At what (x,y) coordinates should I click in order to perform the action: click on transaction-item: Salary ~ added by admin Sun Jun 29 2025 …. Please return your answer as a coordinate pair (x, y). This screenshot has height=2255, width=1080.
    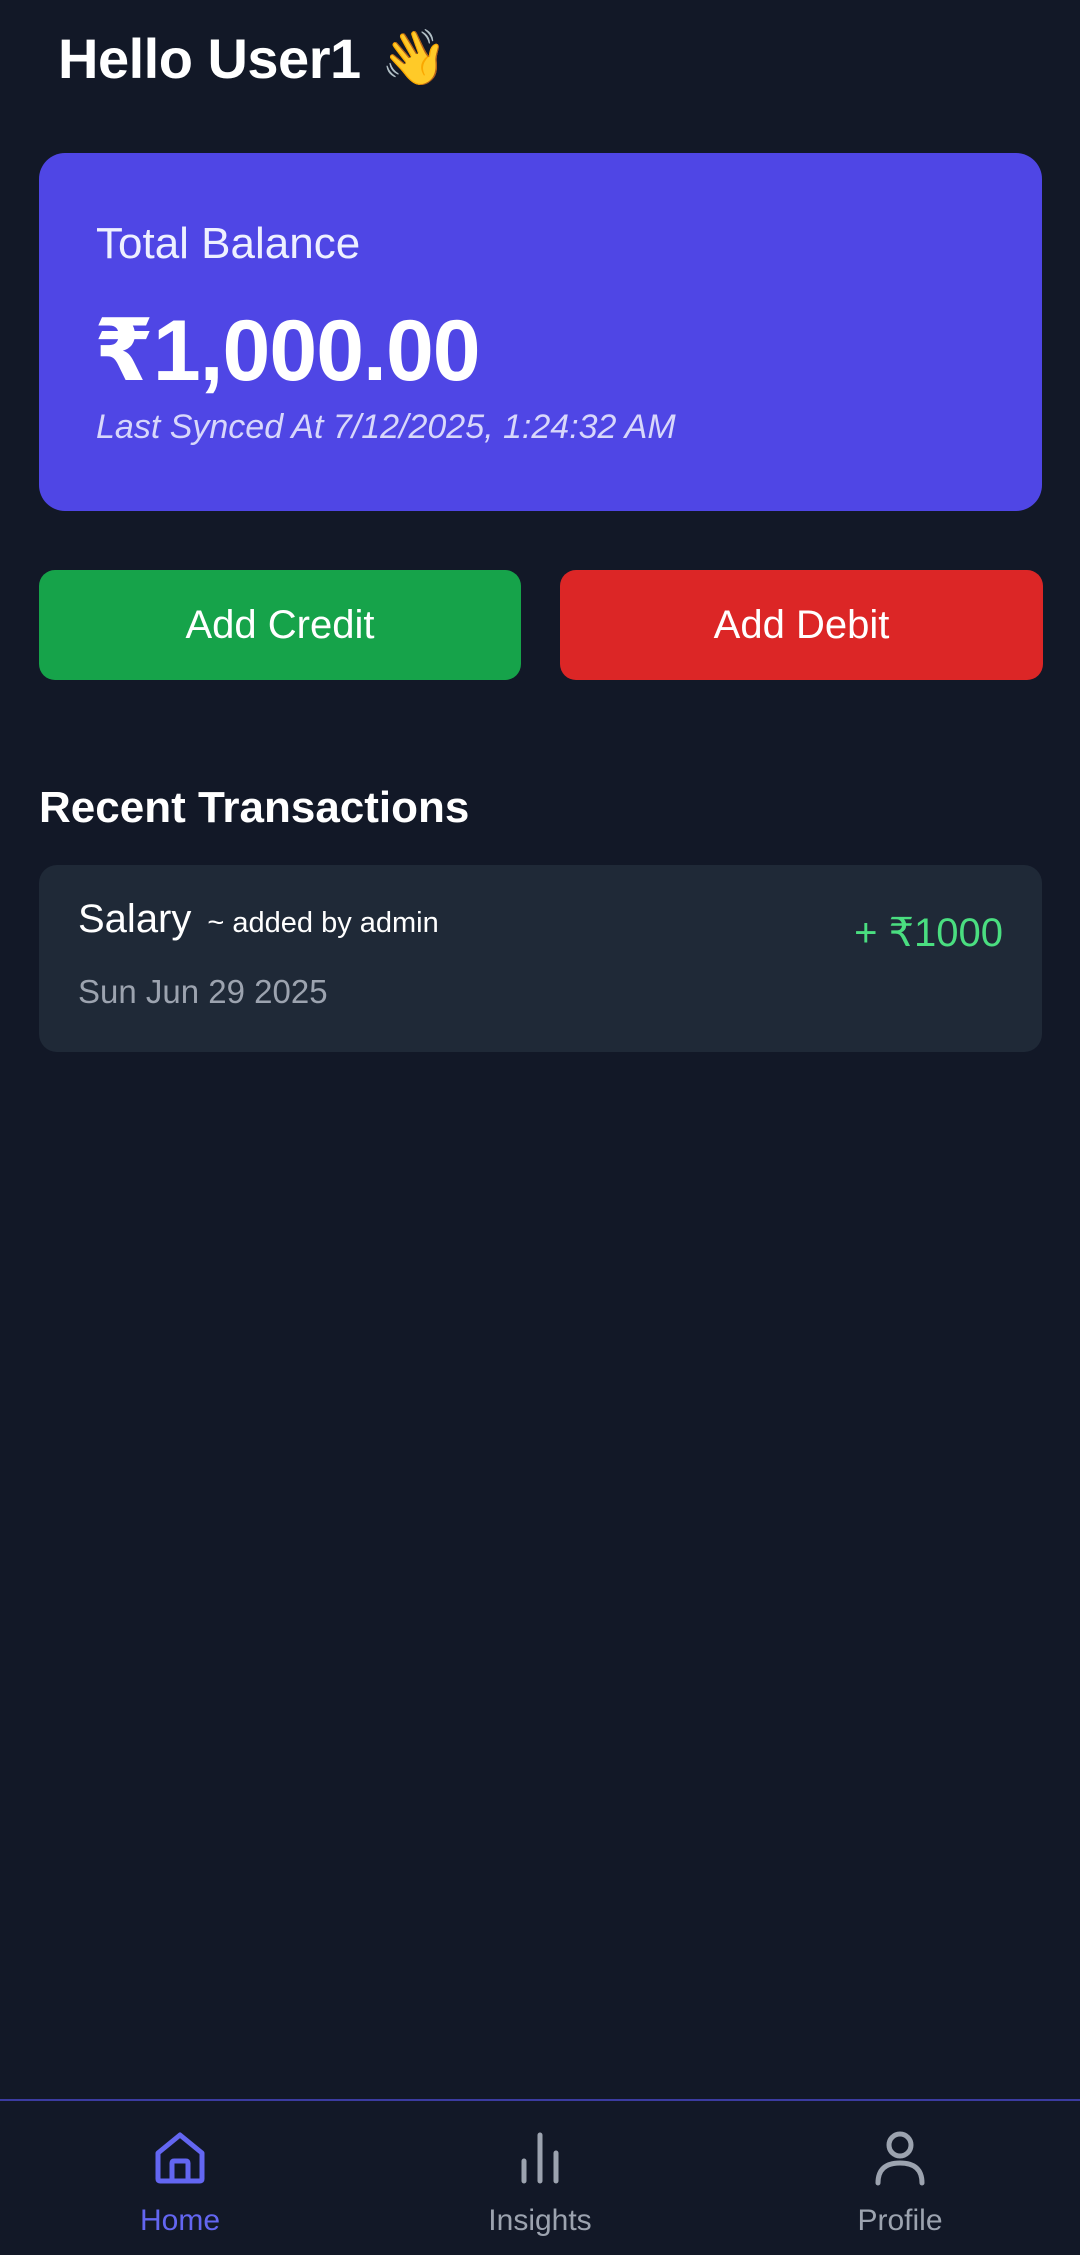
    Looking at the image, I should click on (540, 958).